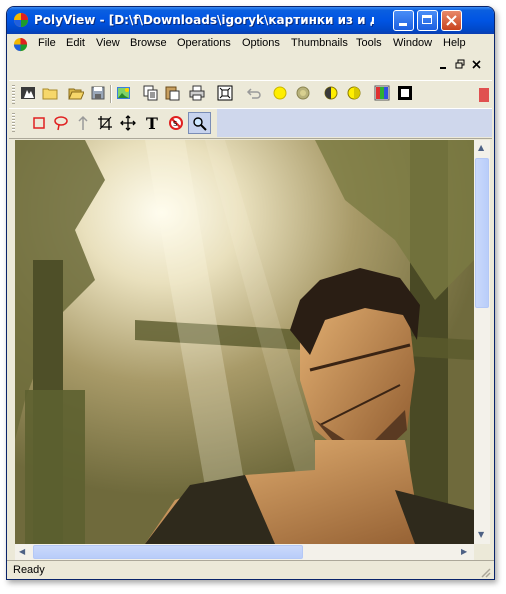 This screenshot has height=594, width=506. Describe the element at coordinates (105, 123) in the screenshot. I see `crop-icon` at that location.